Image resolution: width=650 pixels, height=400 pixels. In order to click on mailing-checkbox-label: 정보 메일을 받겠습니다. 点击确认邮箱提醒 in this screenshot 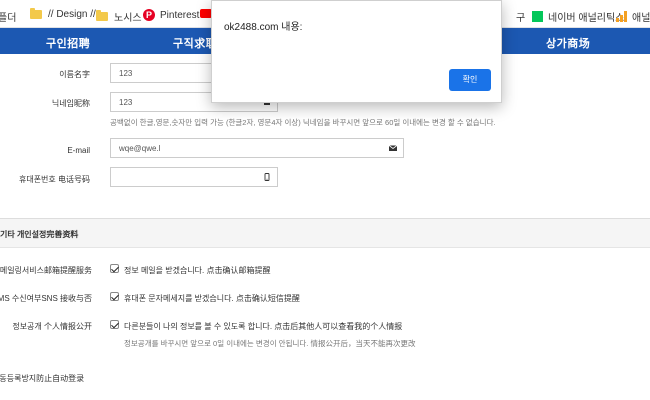, I will do `click(197, 270)`.